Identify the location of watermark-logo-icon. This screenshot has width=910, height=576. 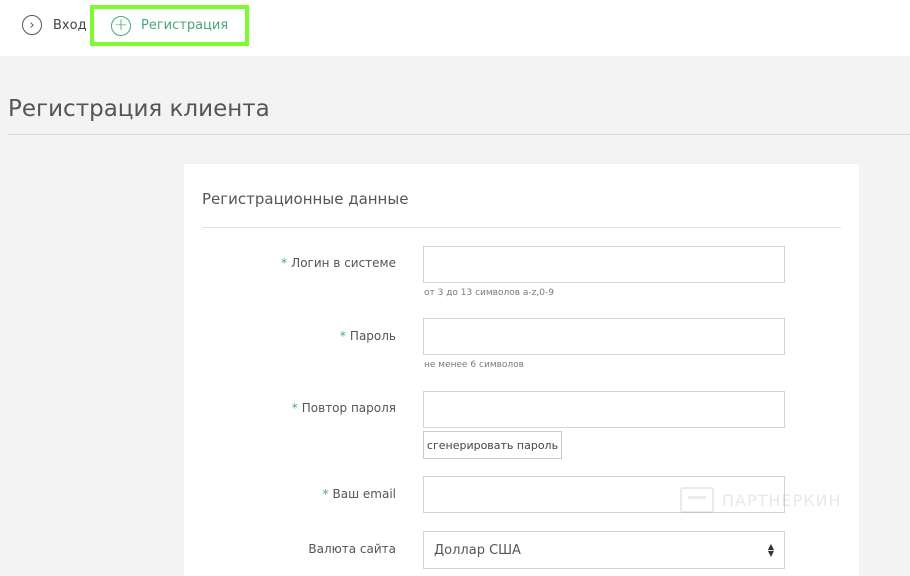
(697, 500).